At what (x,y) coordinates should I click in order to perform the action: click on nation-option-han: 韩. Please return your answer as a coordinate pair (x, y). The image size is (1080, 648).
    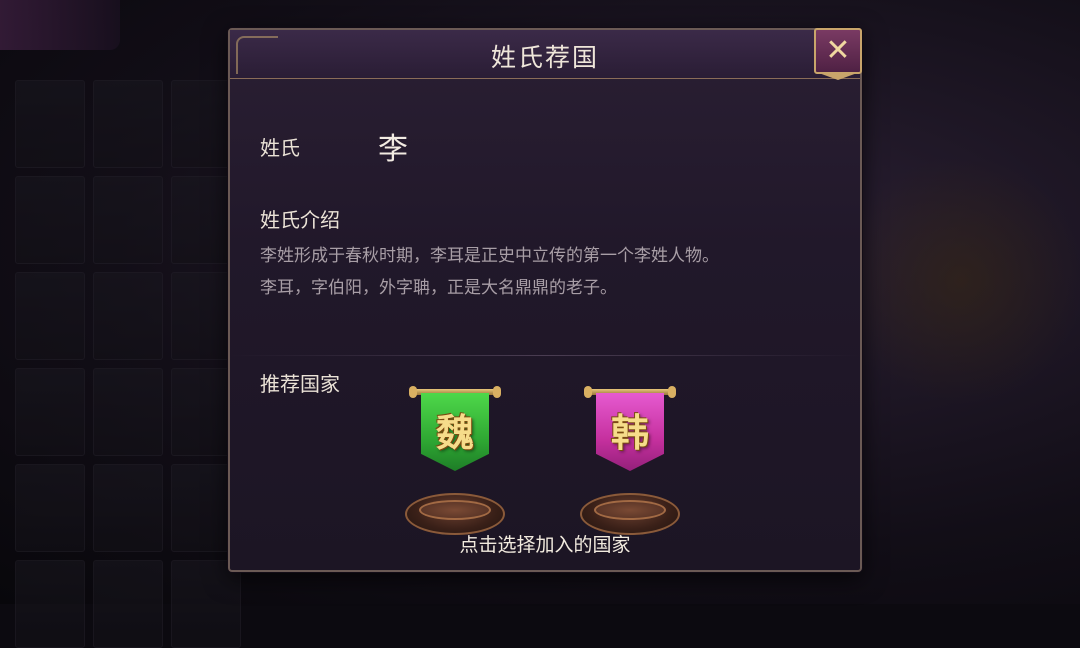
    Looking at the image, I should click on (630, 460).